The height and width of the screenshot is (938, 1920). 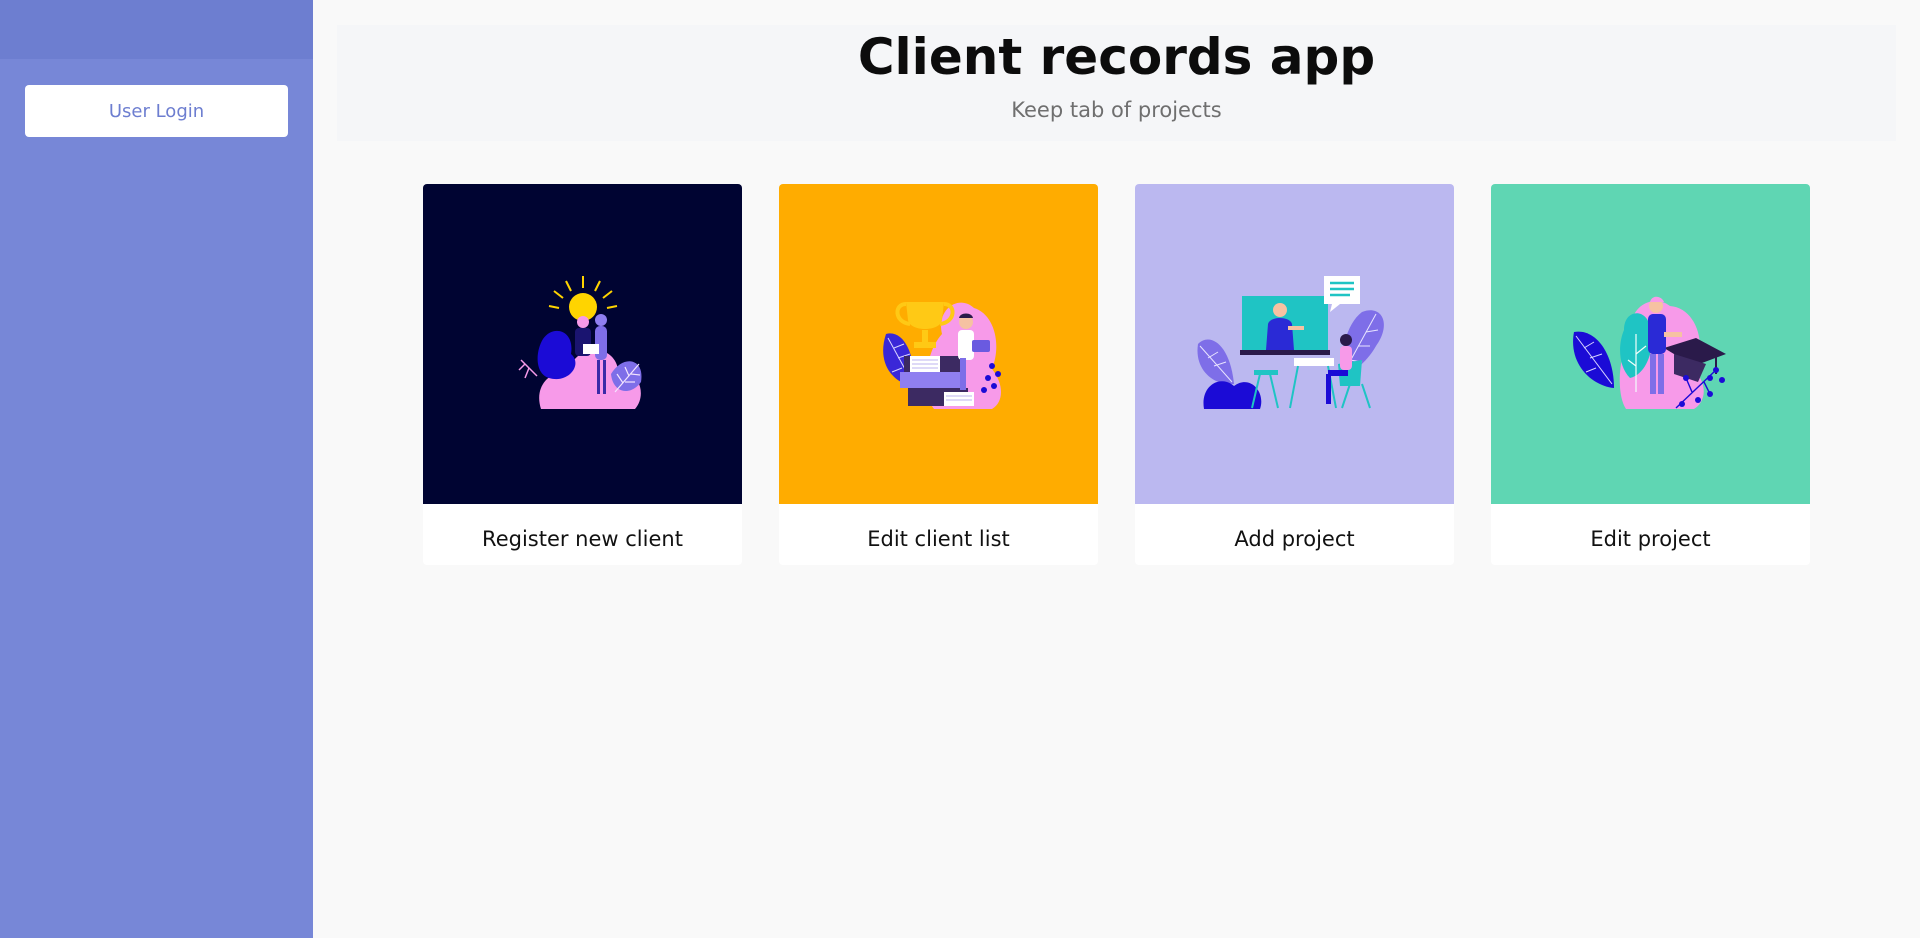 I want to click on add-project-label: Add project, so click(x=1294, y=538).